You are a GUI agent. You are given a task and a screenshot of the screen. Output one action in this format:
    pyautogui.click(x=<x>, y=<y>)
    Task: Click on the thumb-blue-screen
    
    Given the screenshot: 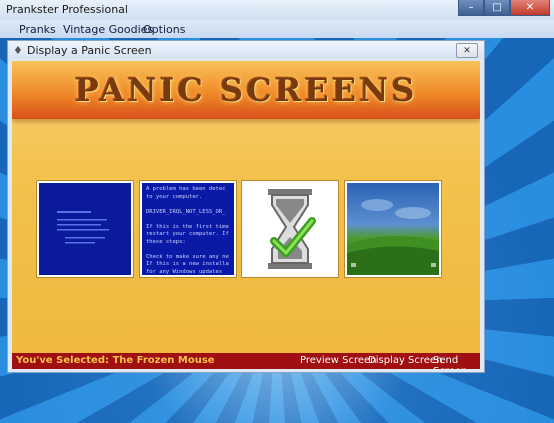 What is the action you would take?
    pyautogui.click(x=85, y=229)
    